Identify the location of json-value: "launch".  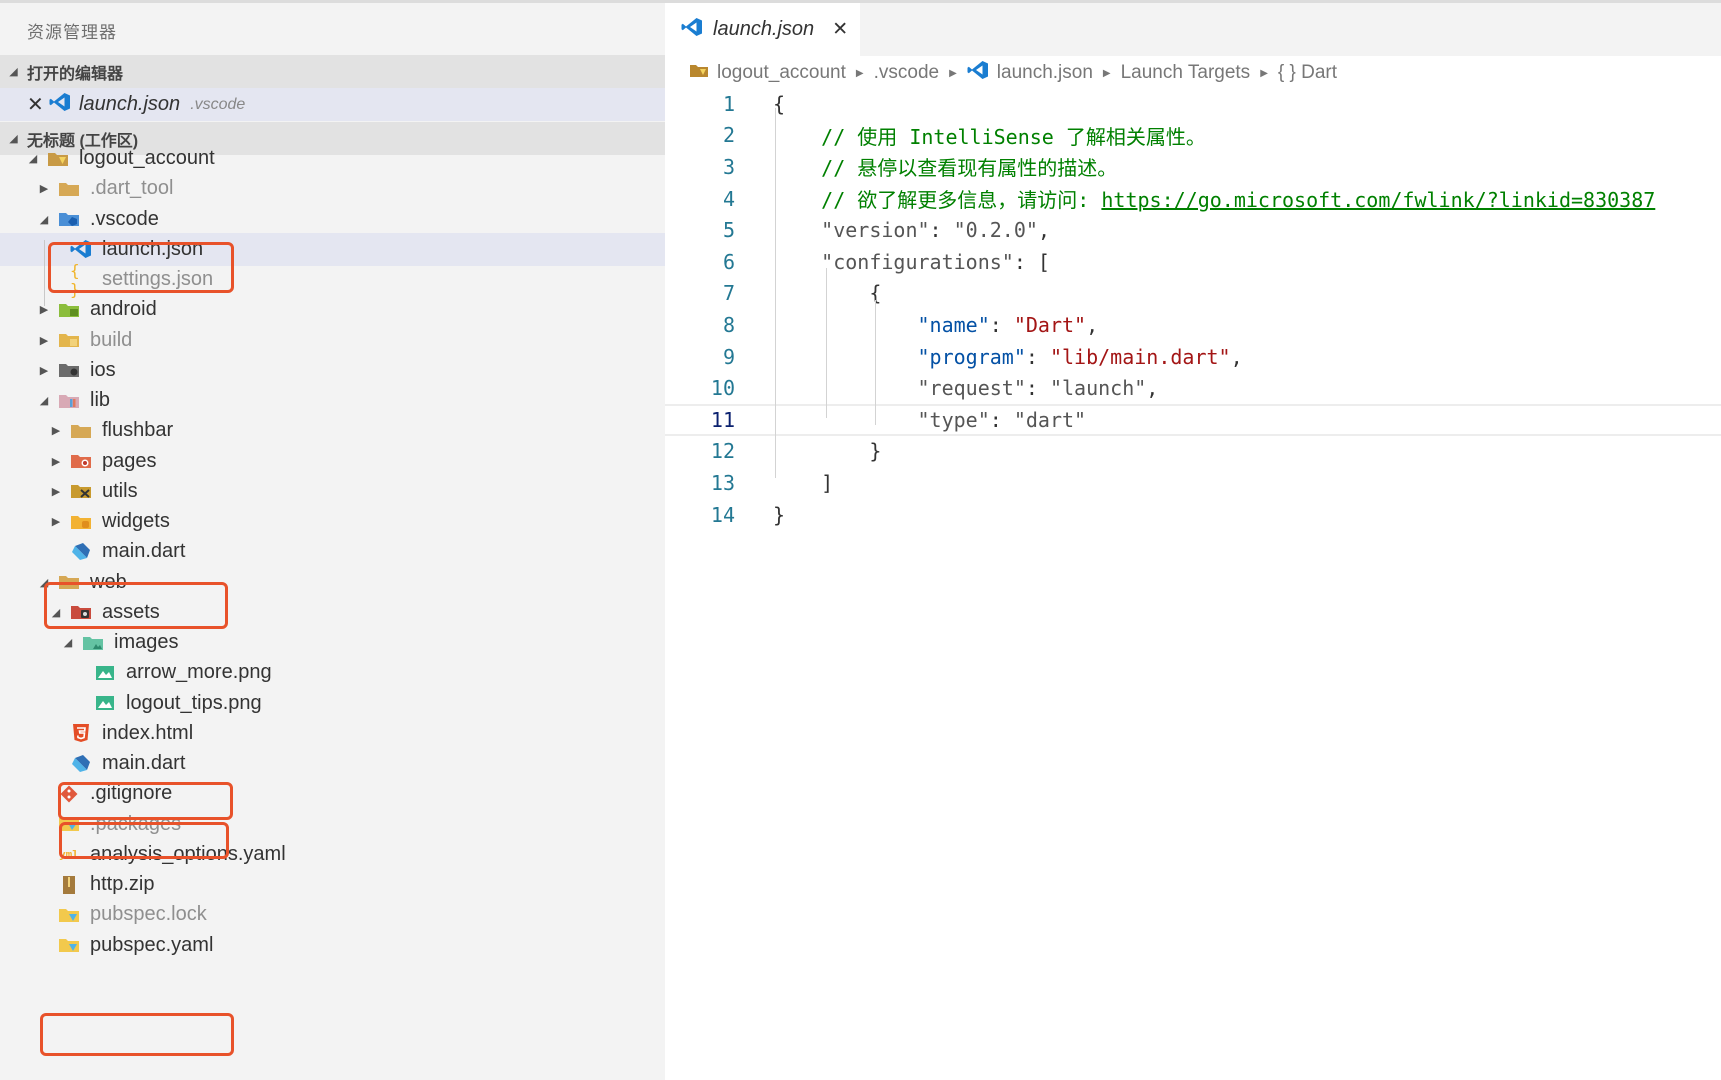
(1098, 388).